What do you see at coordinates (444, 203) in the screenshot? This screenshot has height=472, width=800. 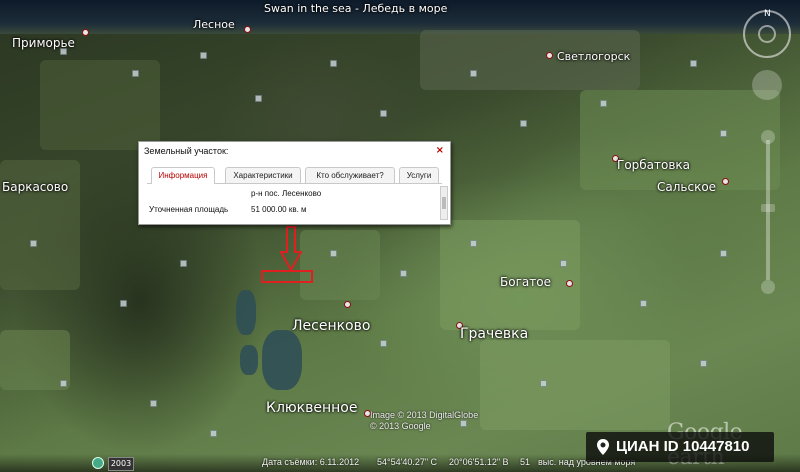 I see `popup-scrollbar` at bounding box center [444, 203].